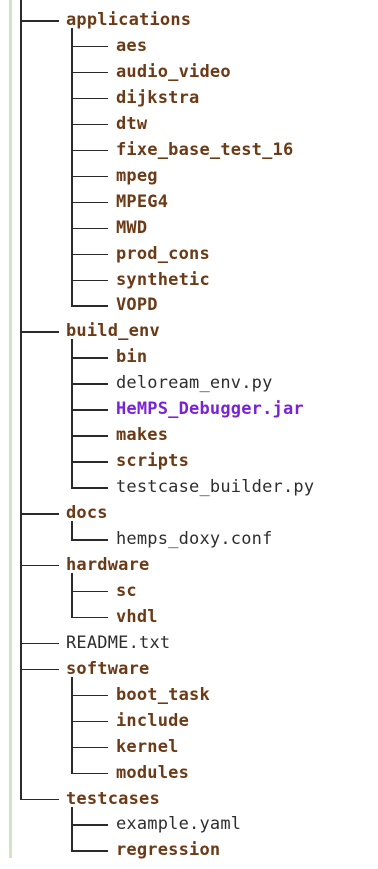 This screenshot has width=378, height=869. I want to click on tree-child-item-synthetic: synthetic, so click(189, 284).